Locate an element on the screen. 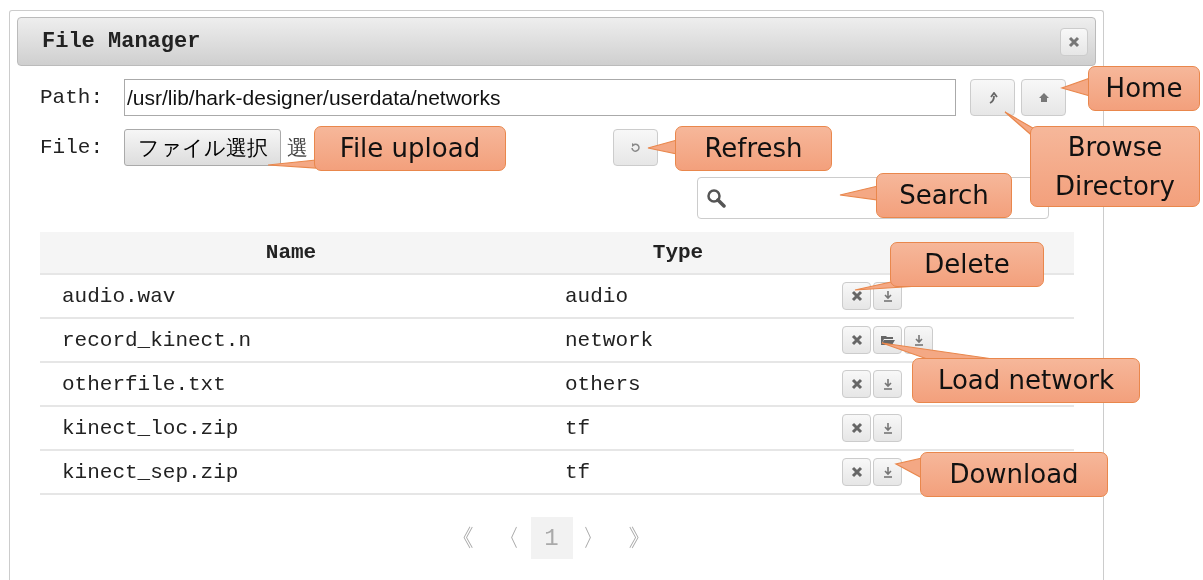  file-name: otherfile.txt is located at coordinates (144, 384).